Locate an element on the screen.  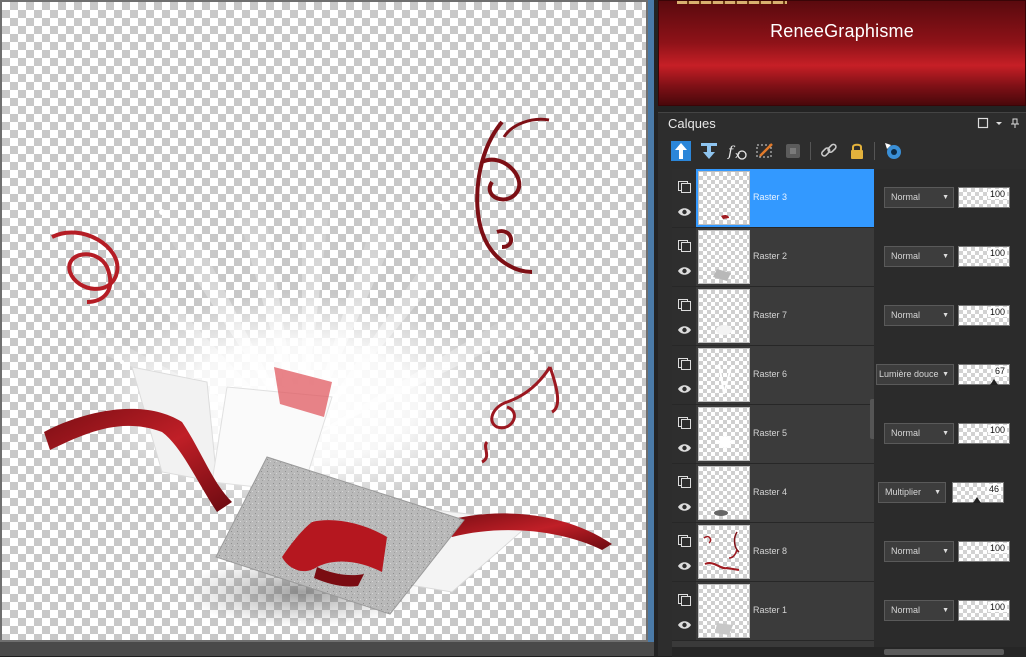
layer-name: Raster 2 is located at coordinates (770, 256).